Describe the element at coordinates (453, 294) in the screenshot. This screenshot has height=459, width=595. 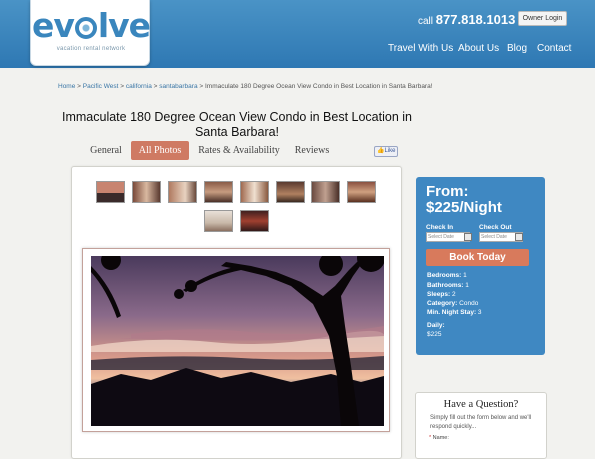
I see `detail-value: 2` at that location.